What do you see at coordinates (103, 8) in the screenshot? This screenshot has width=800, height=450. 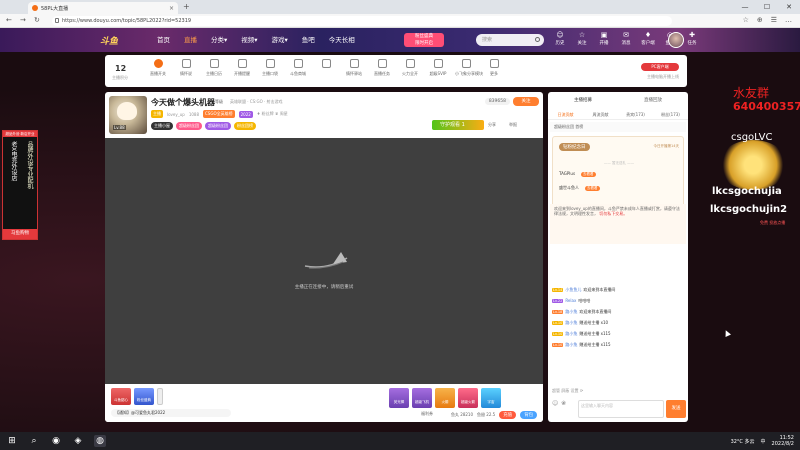 I see `browser-tab: 58PL大直播 ×` at bounding box center [103, 8].